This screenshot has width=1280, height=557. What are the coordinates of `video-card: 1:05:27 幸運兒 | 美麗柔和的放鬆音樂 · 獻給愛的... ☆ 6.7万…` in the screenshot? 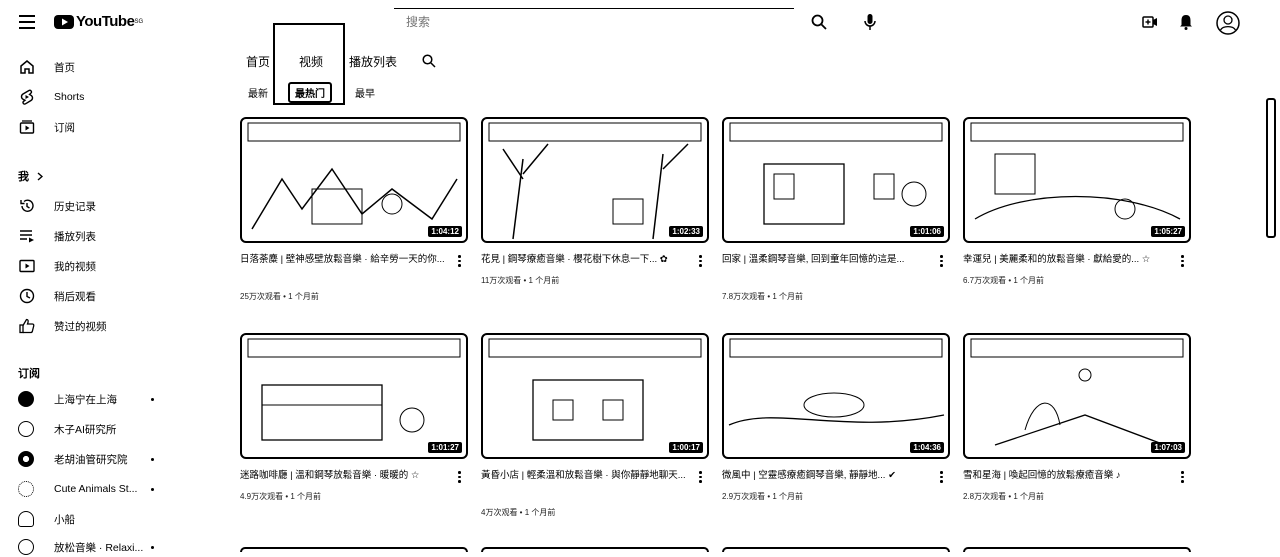 It's located at (1077, 212).